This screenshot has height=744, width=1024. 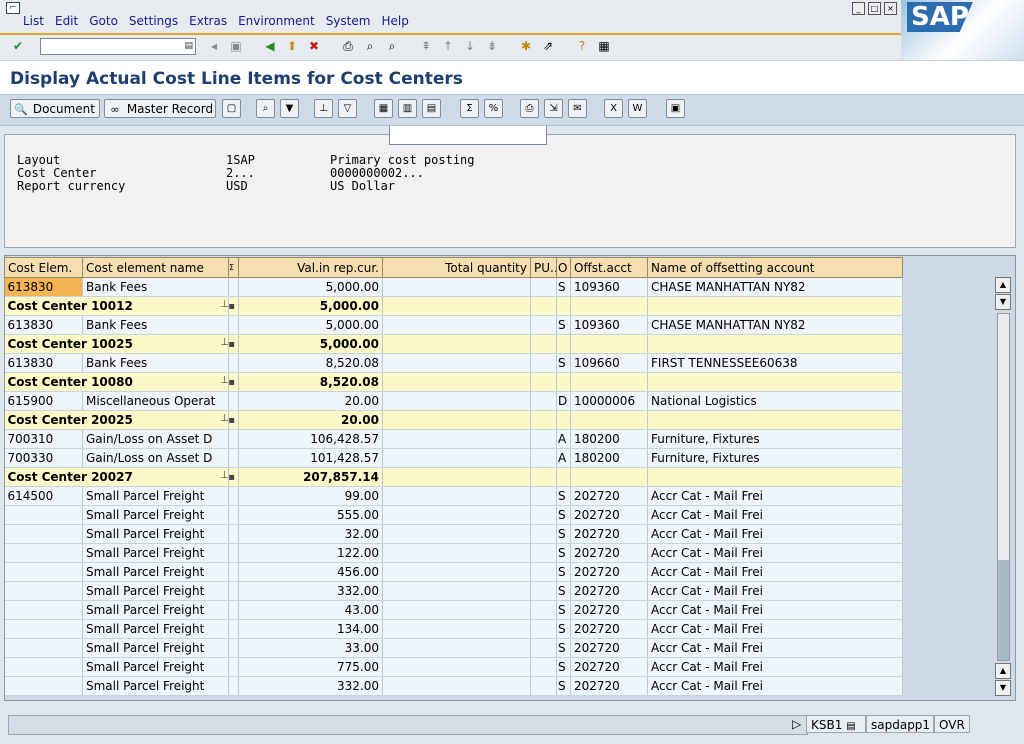 What do you see at coordinates (347, 108) in the screenshot?
I see `filter-set-icon: ▽` at bounding box center [347, 108].